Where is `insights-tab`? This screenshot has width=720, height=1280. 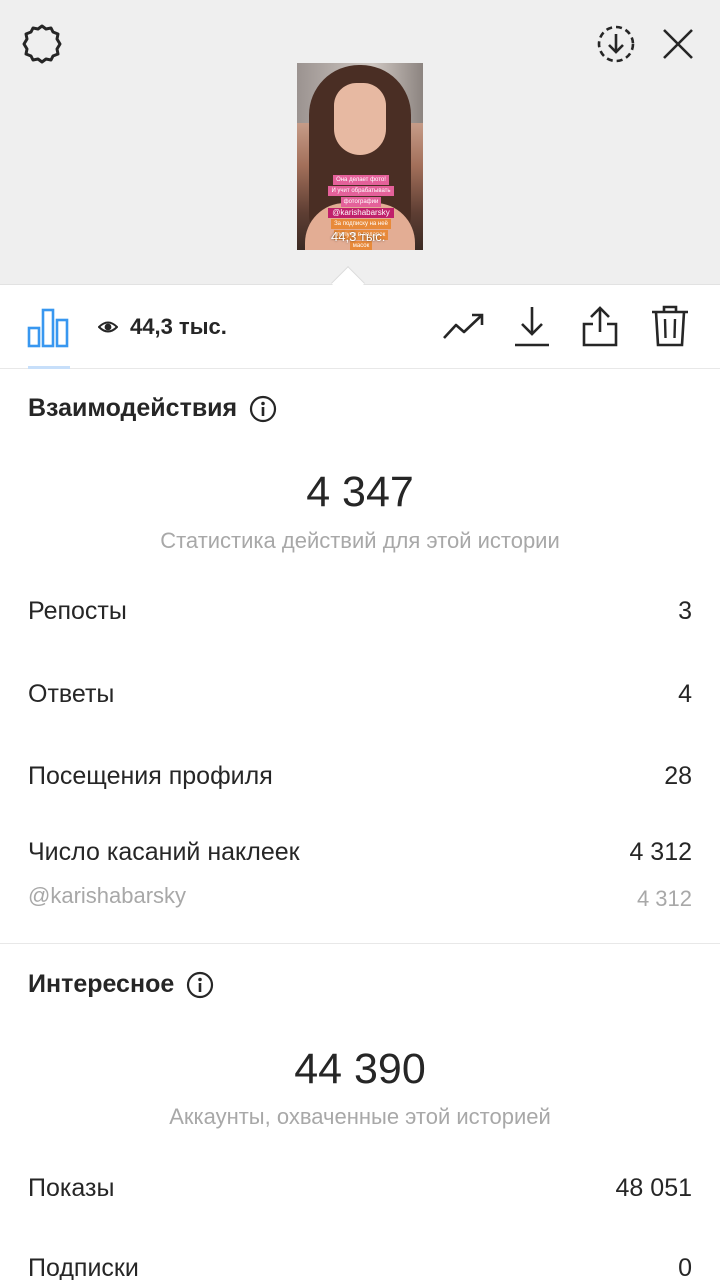 insights-tab is located at coordinates (49, 327).